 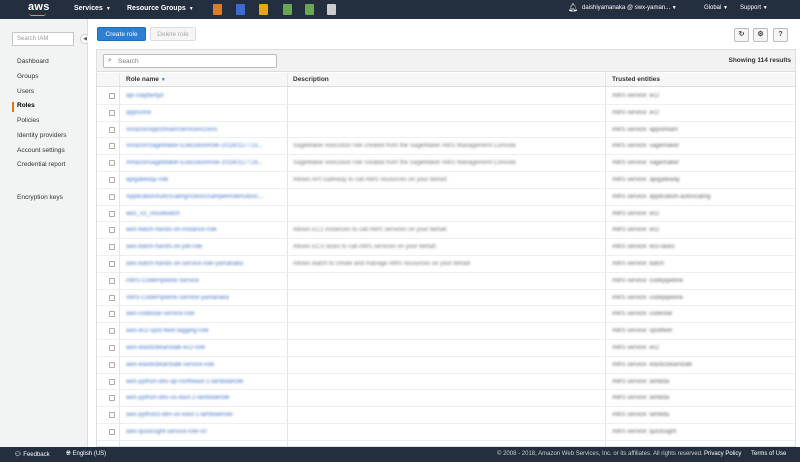 I want to click on sidebar-item-credential-report: Credential report, so click(x=41, y=164).